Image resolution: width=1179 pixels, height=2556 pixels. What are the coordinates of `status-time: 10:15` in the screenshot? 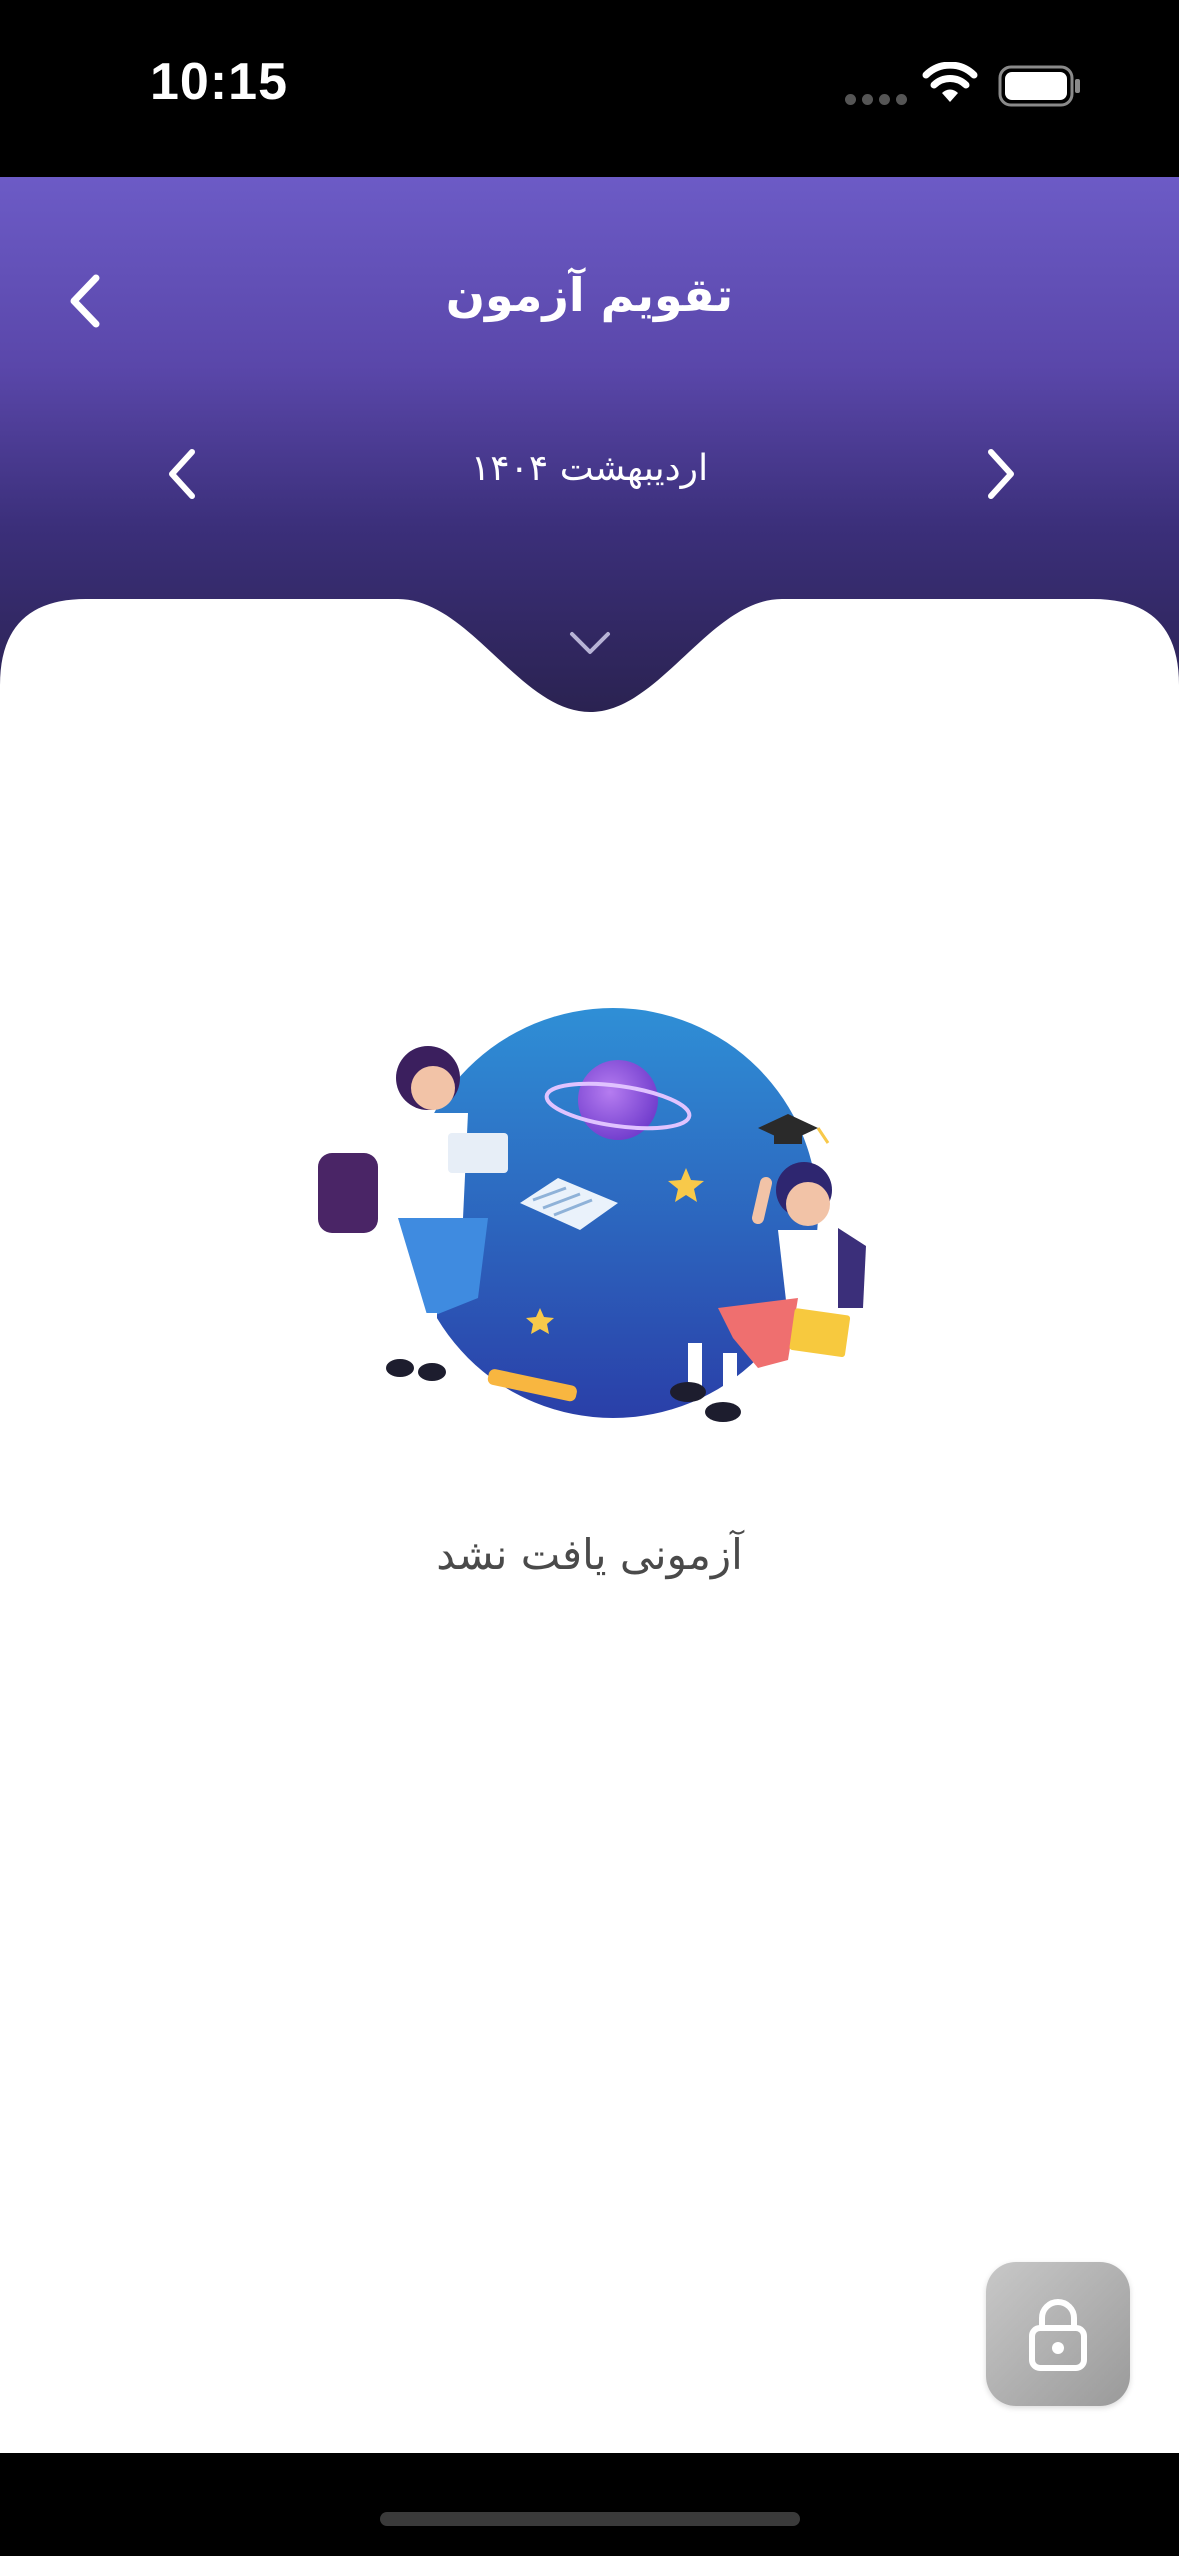 It's located at (219, 82).